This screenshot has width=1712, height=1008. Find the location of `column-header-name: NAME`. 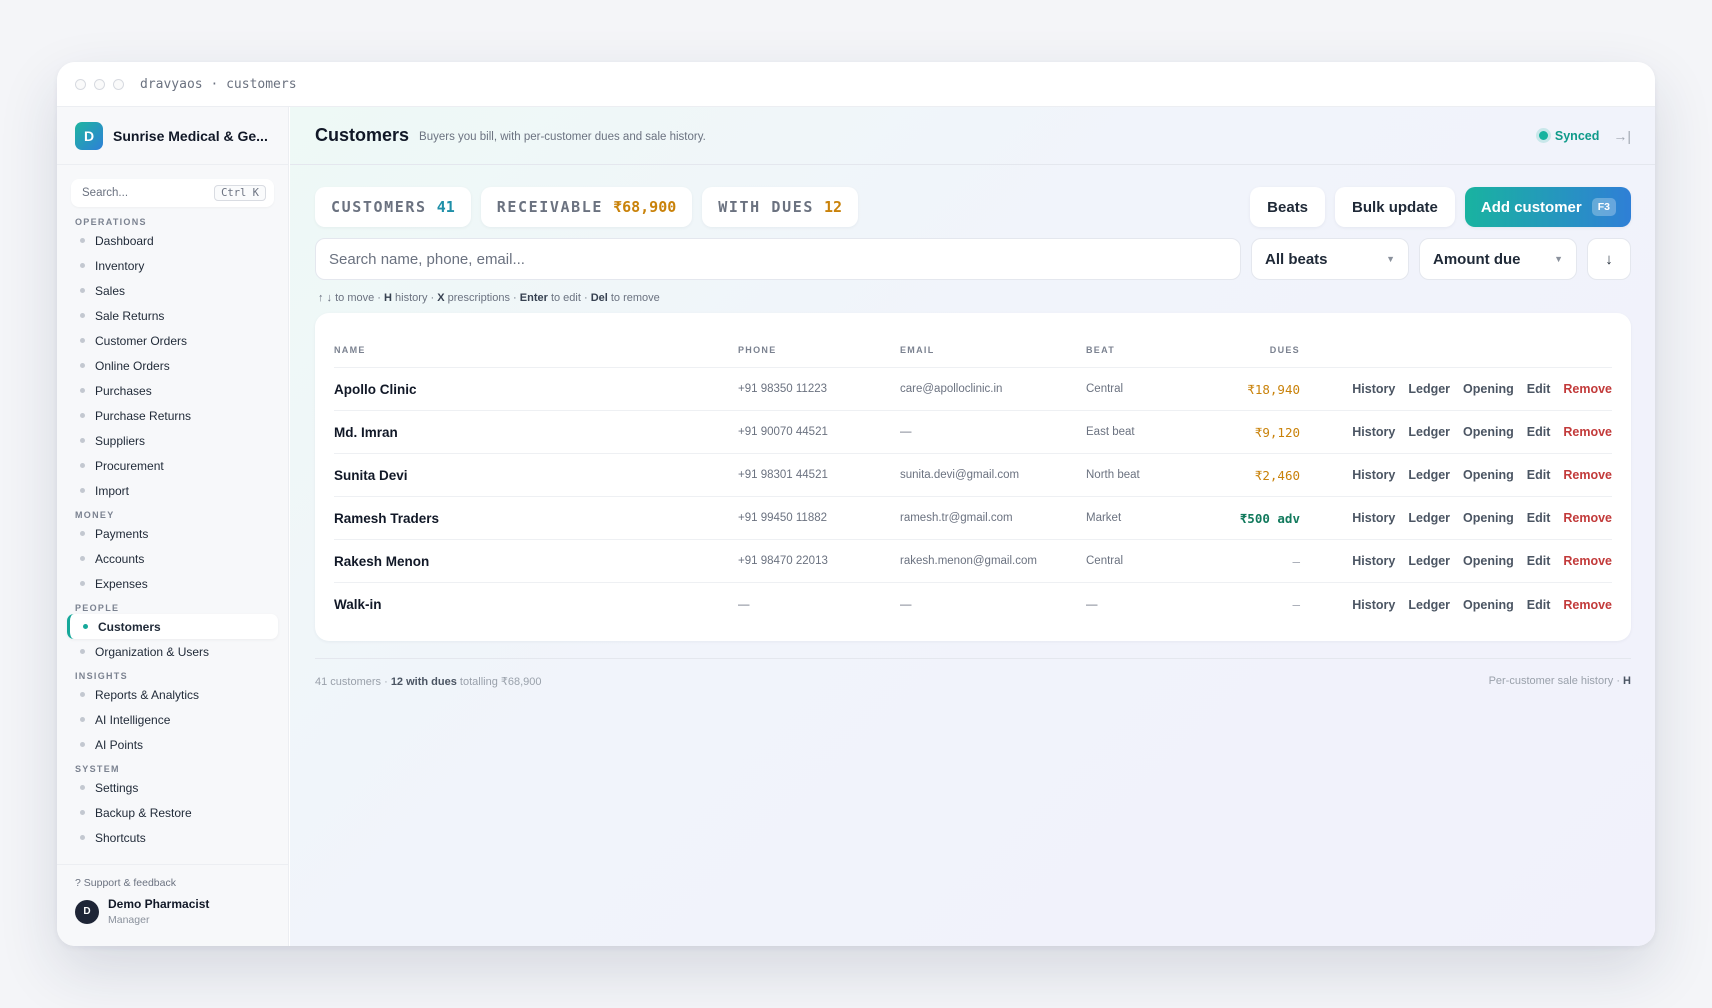

column-header-name: NAME is located at coordinates (536, 350).